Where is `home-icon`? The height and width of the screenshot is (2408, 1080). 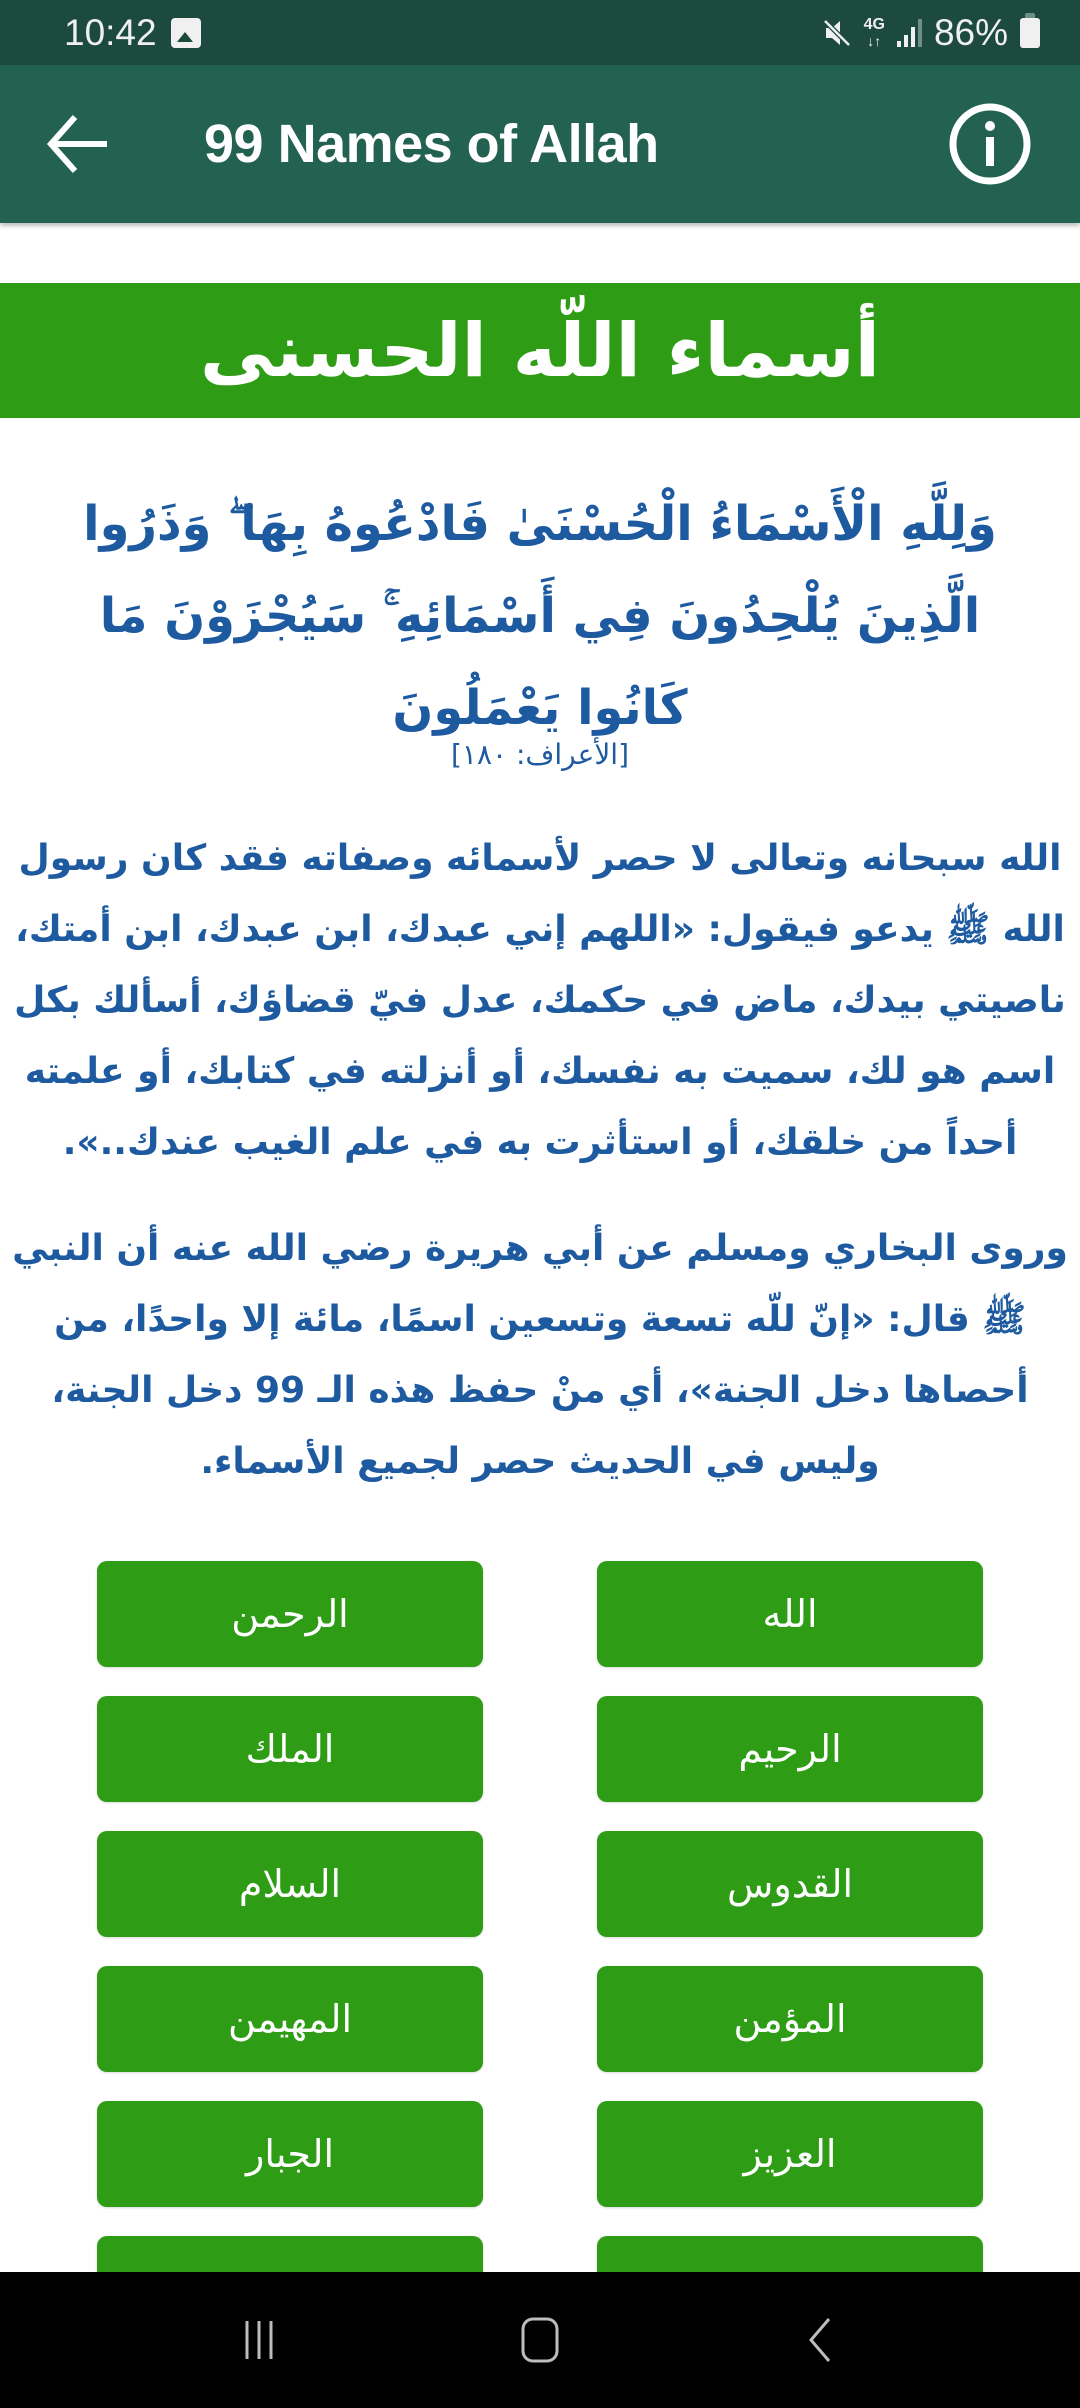
home-icon is located at coordinates (540, 2340).